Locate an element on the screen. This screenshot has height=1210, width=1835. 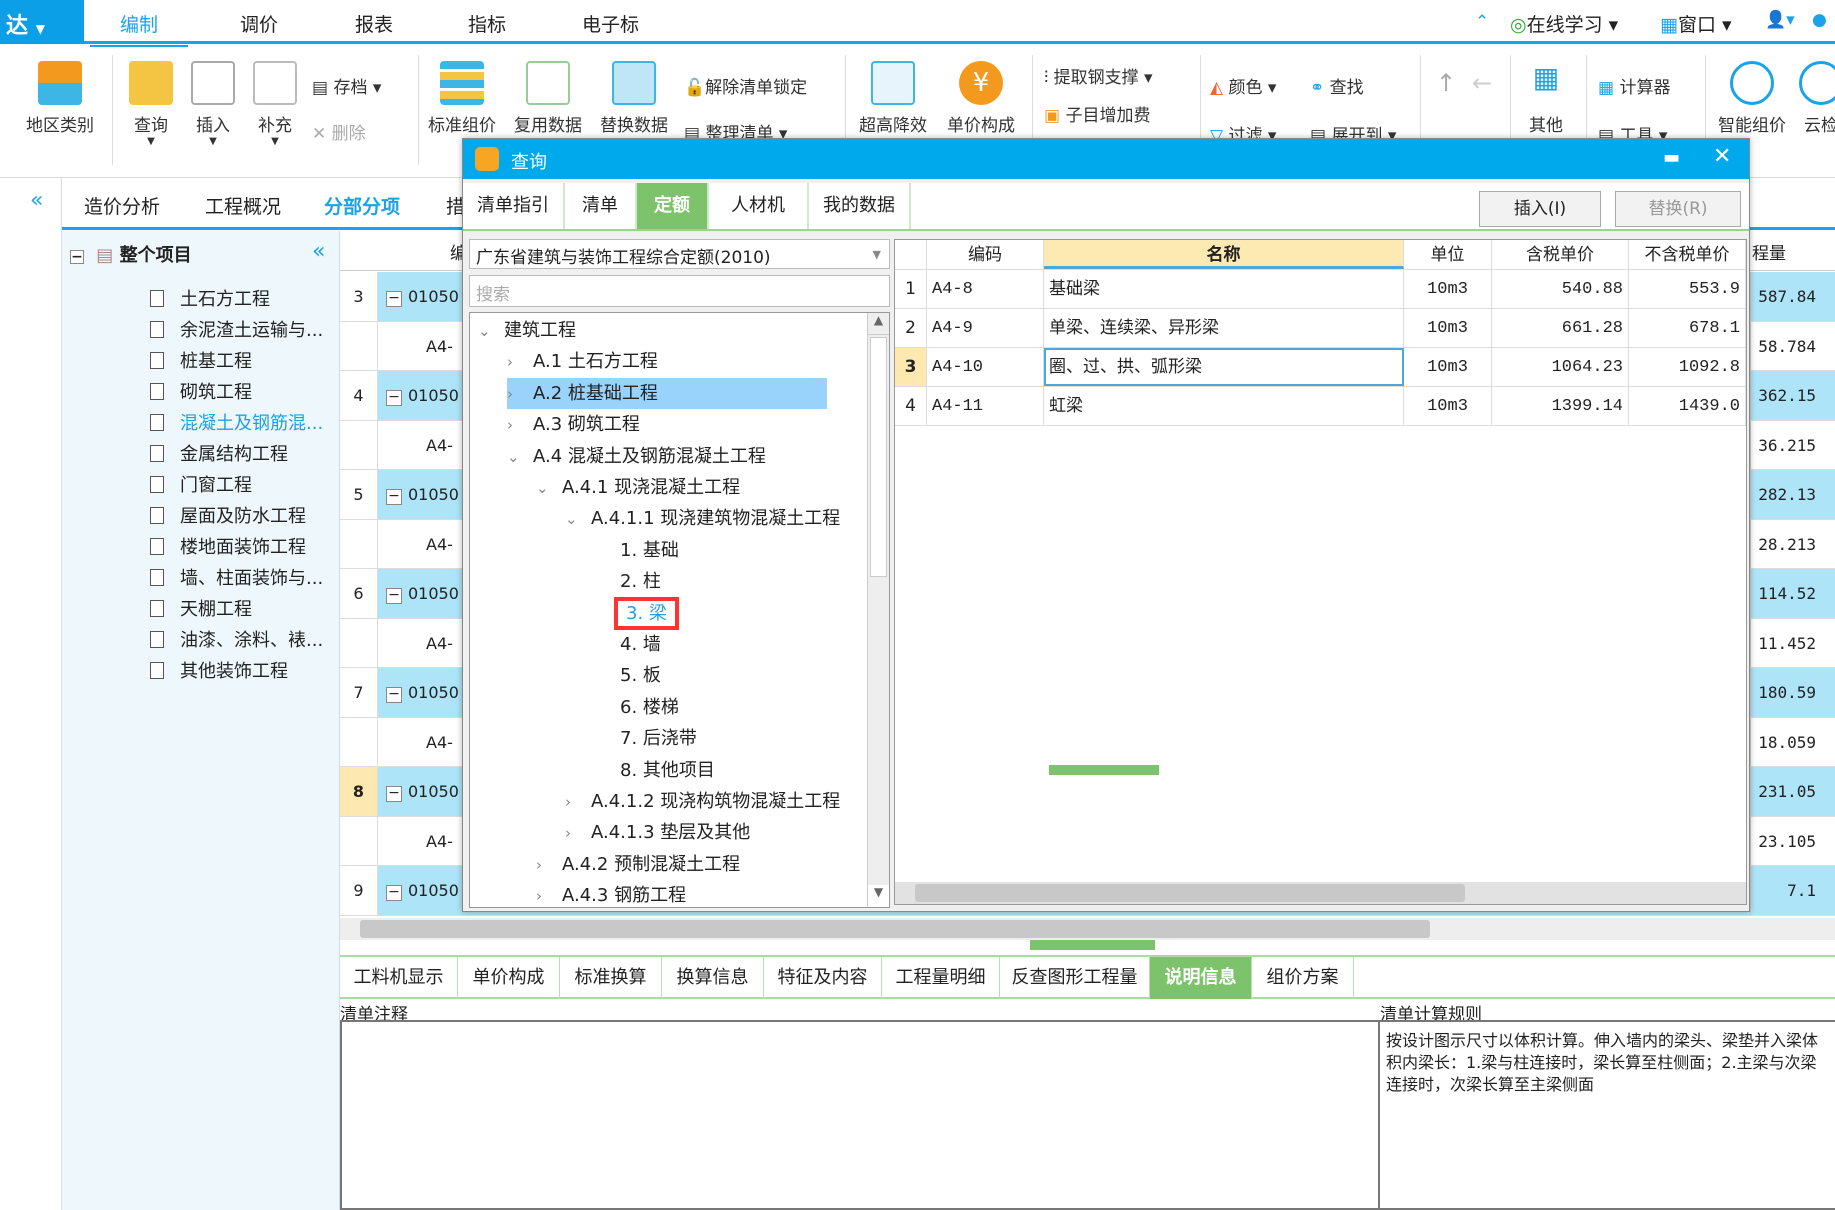
table-row: 4 A4-11 虹梁 10m3 1399.14 1439.0 is located at coordinates (1320, 406).